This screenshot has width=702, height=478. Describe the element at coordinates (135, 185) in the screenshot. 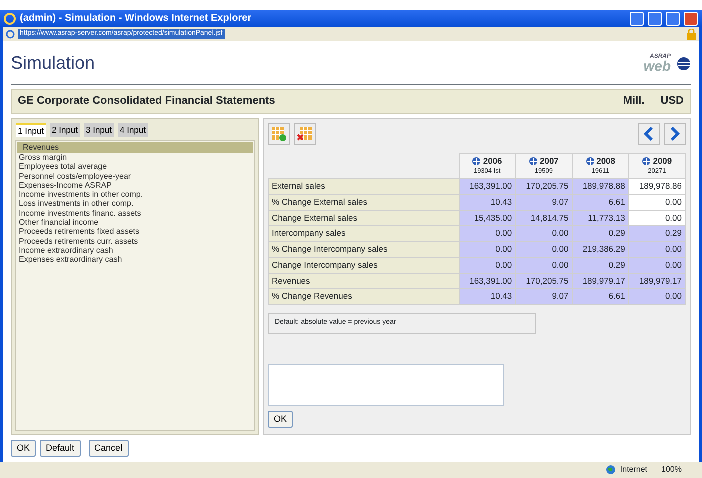

I see `list-item: Expenses-Income ASRAP` at that location.